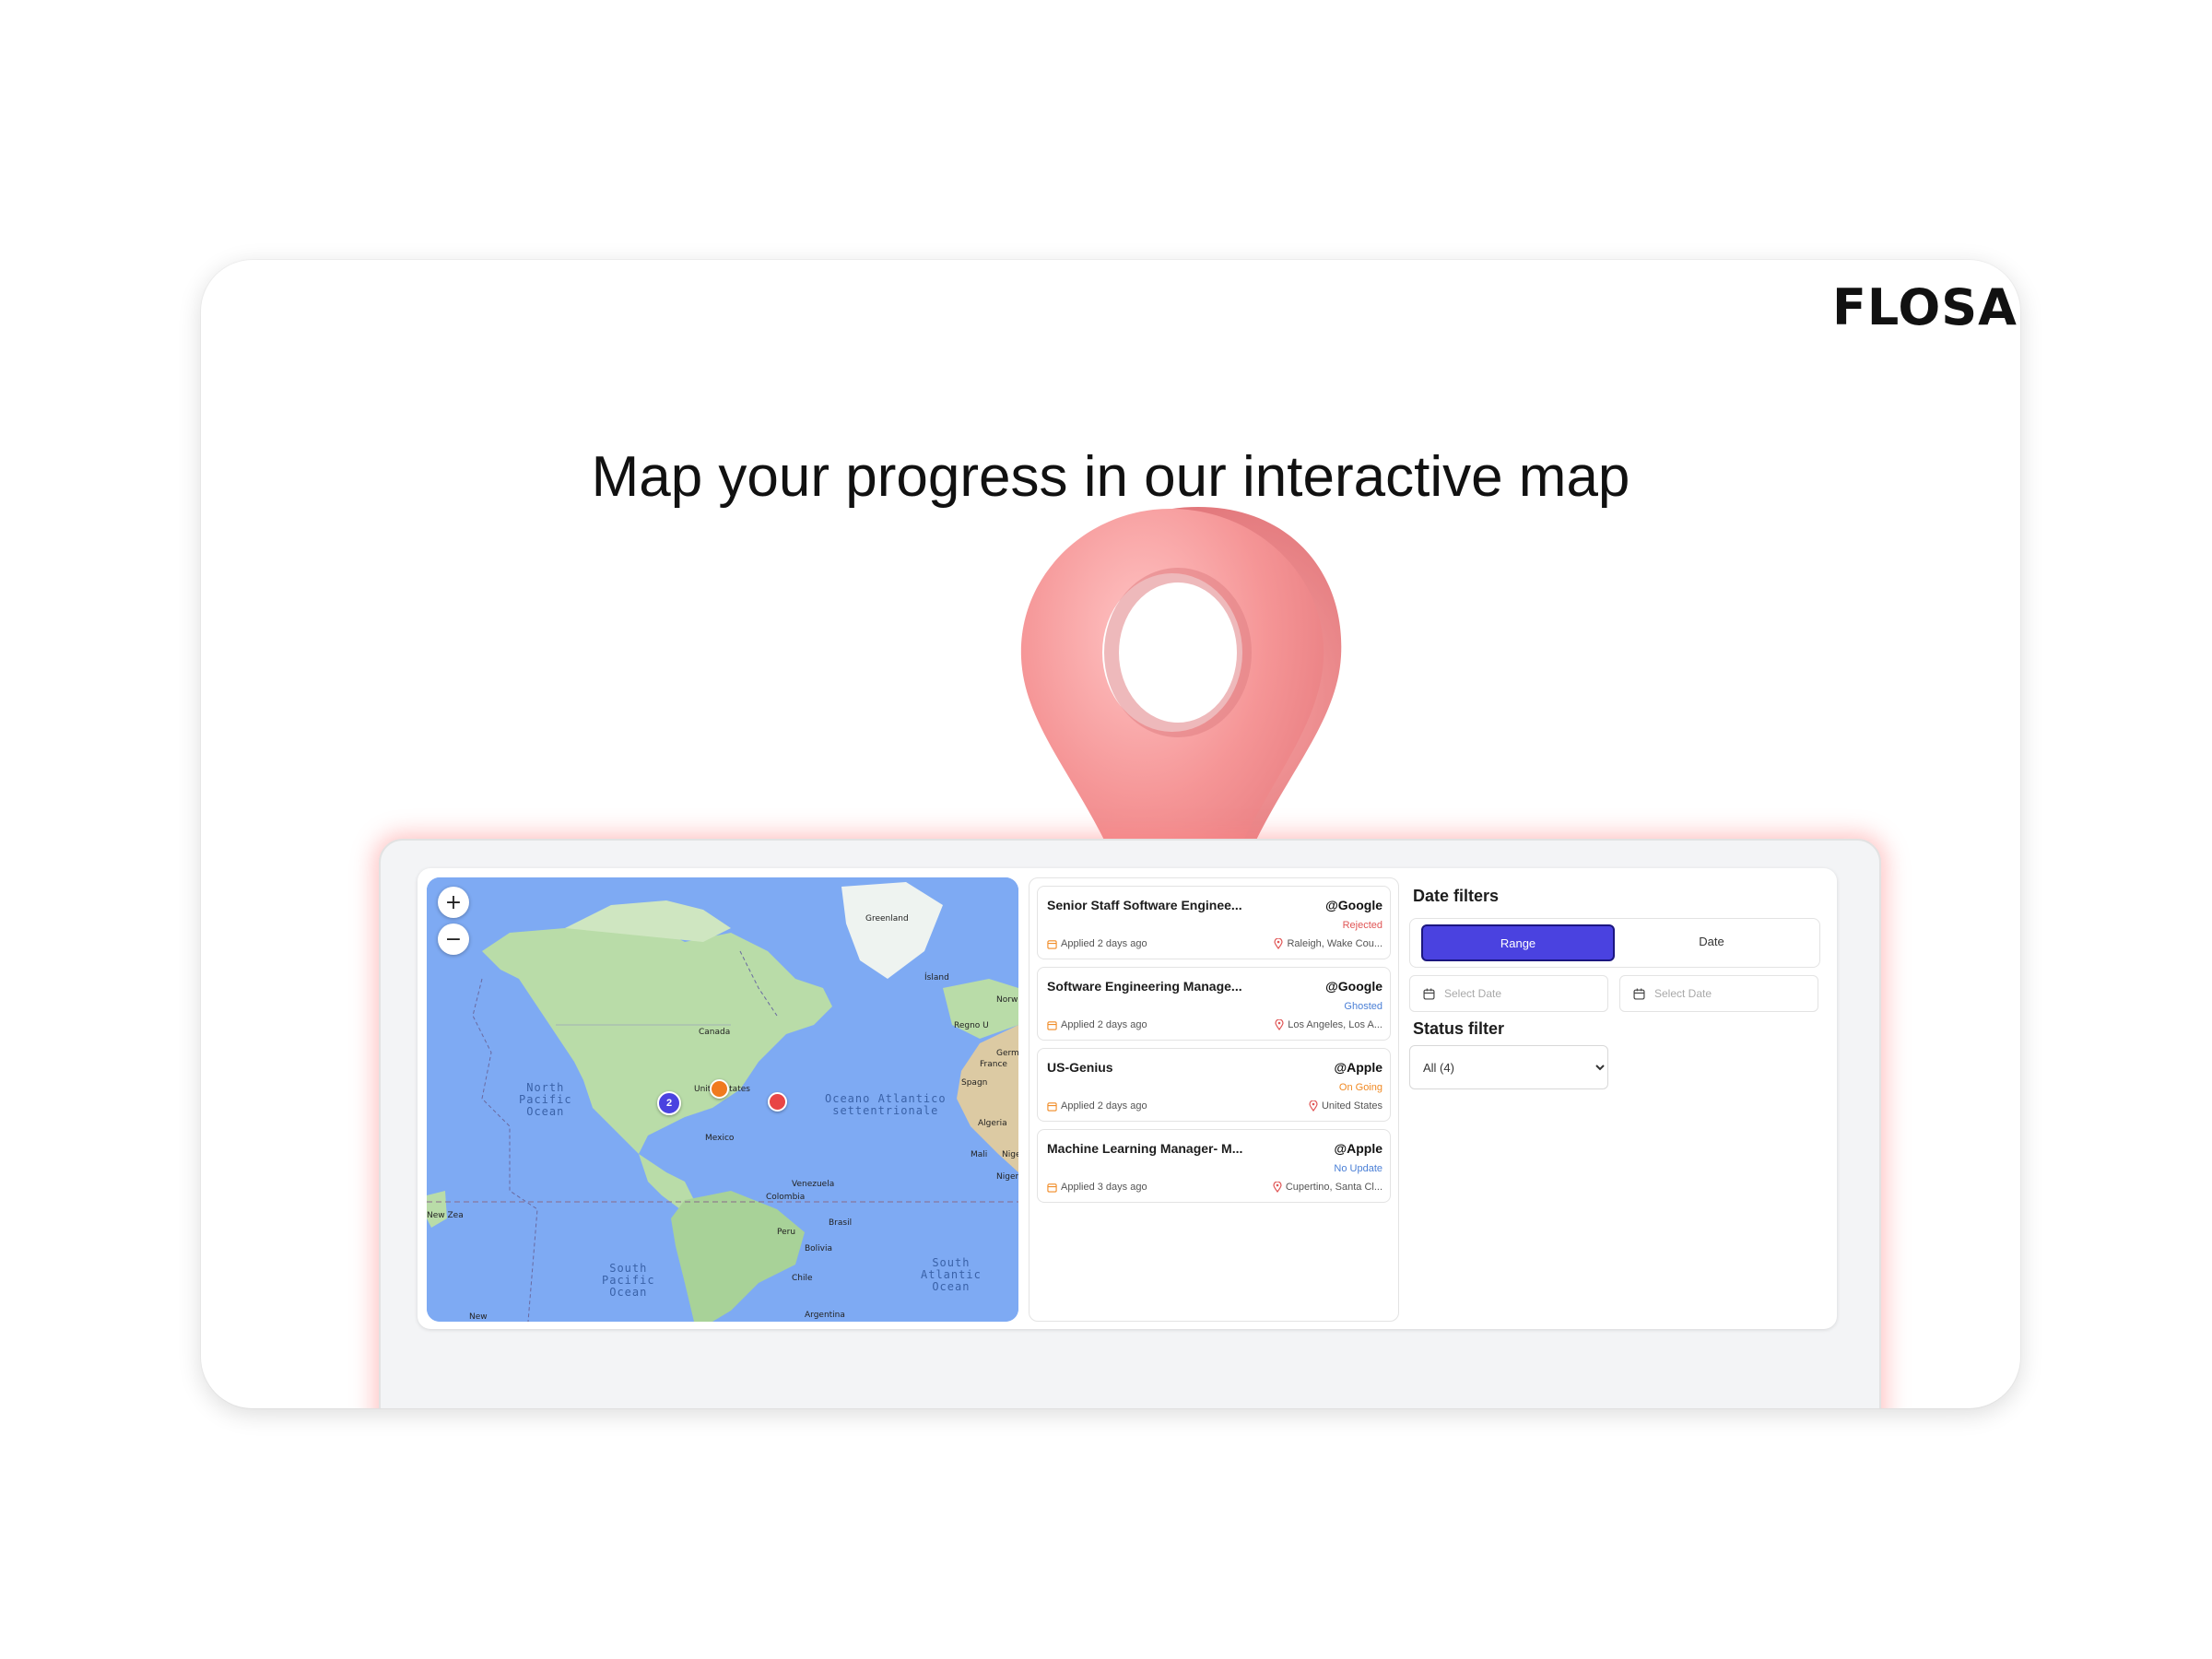  Describe the element at coordinates (1718, 993) in the screenshot. I see `end-date-input: Select Date` at that location.